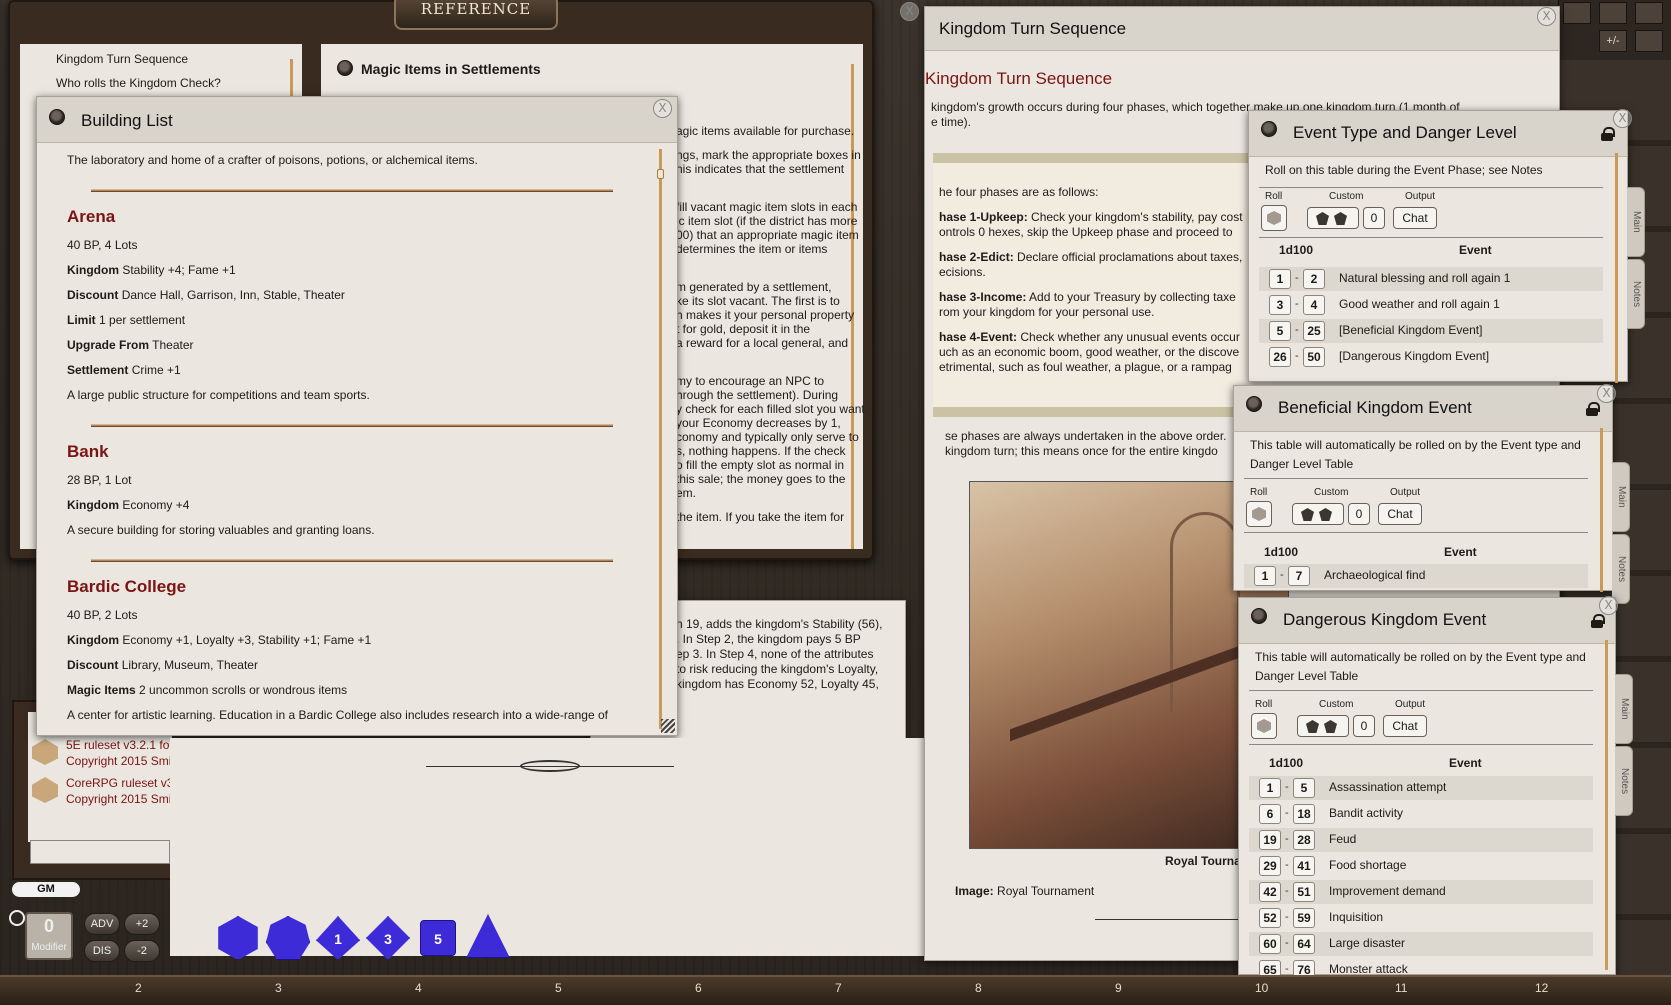  I want to click on range-to: 7, so click(1299, 576).